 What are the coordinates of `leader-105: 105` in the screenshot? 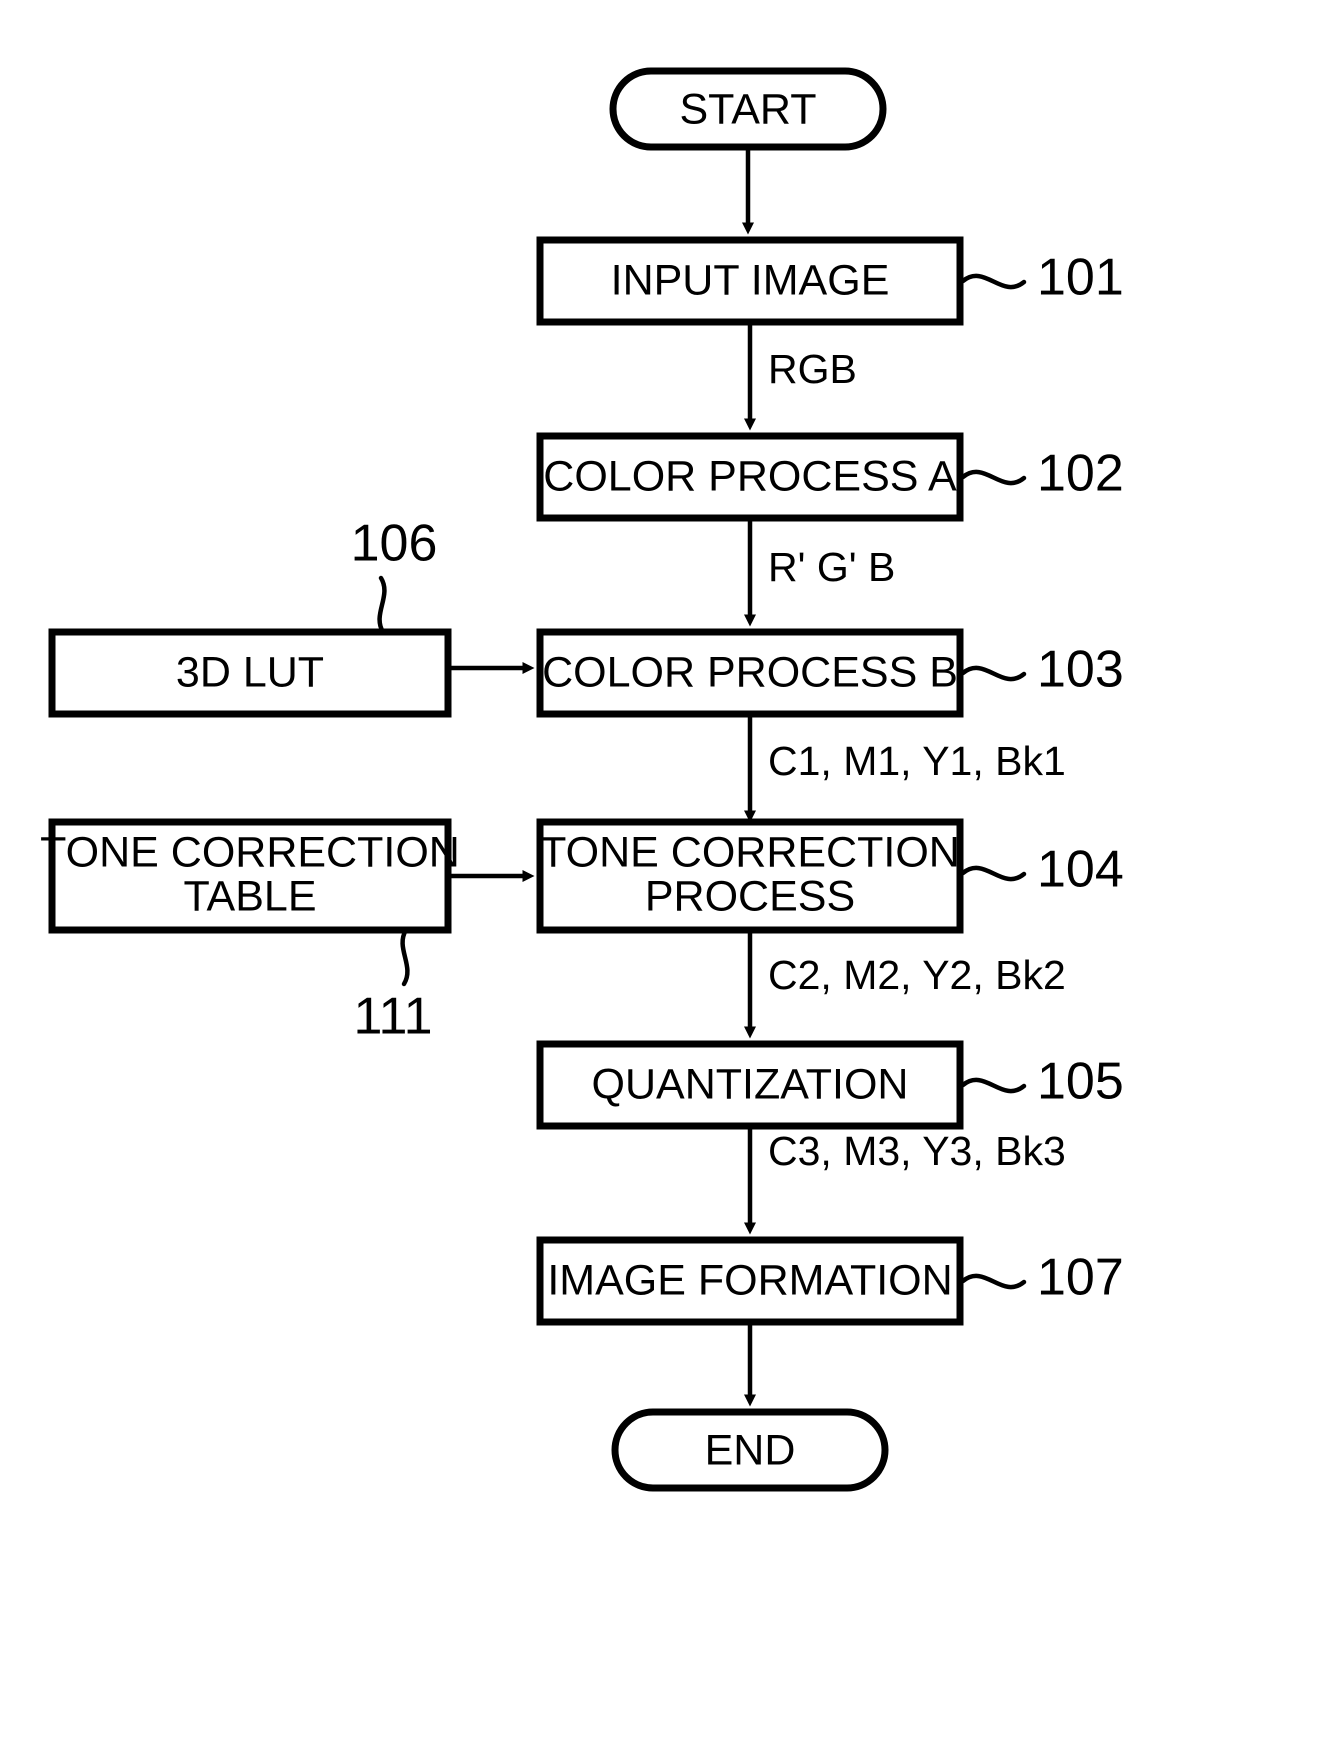 It's located at (1042, 1082).